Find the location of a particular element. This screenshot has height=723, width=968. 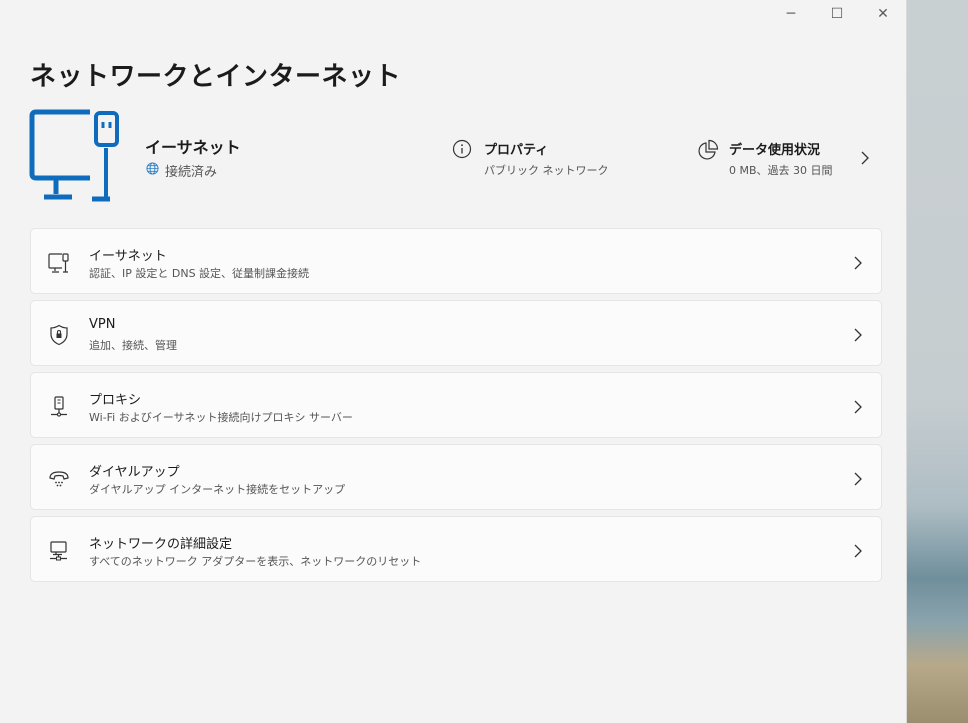

connection-status: 接続済み is located at coordinates (181, 170).